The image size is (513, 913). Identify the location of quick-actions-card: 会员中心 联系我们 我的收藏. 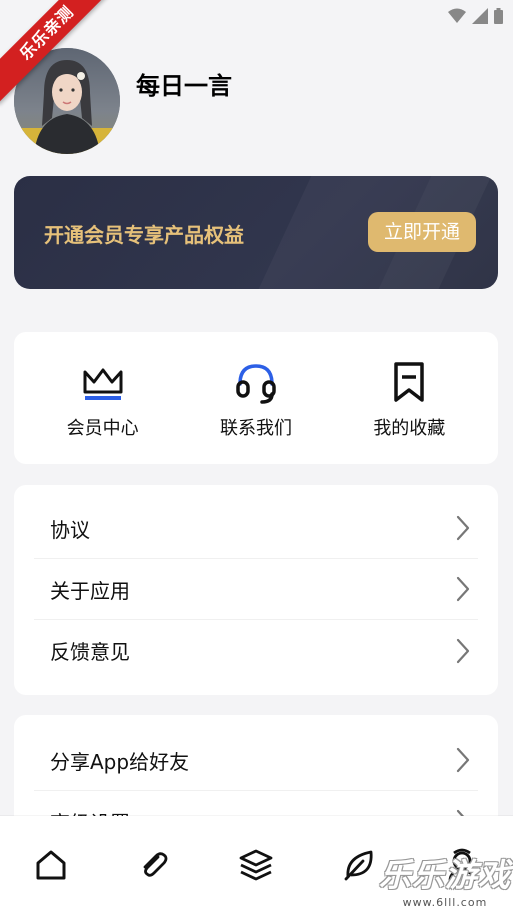
(256, 398).